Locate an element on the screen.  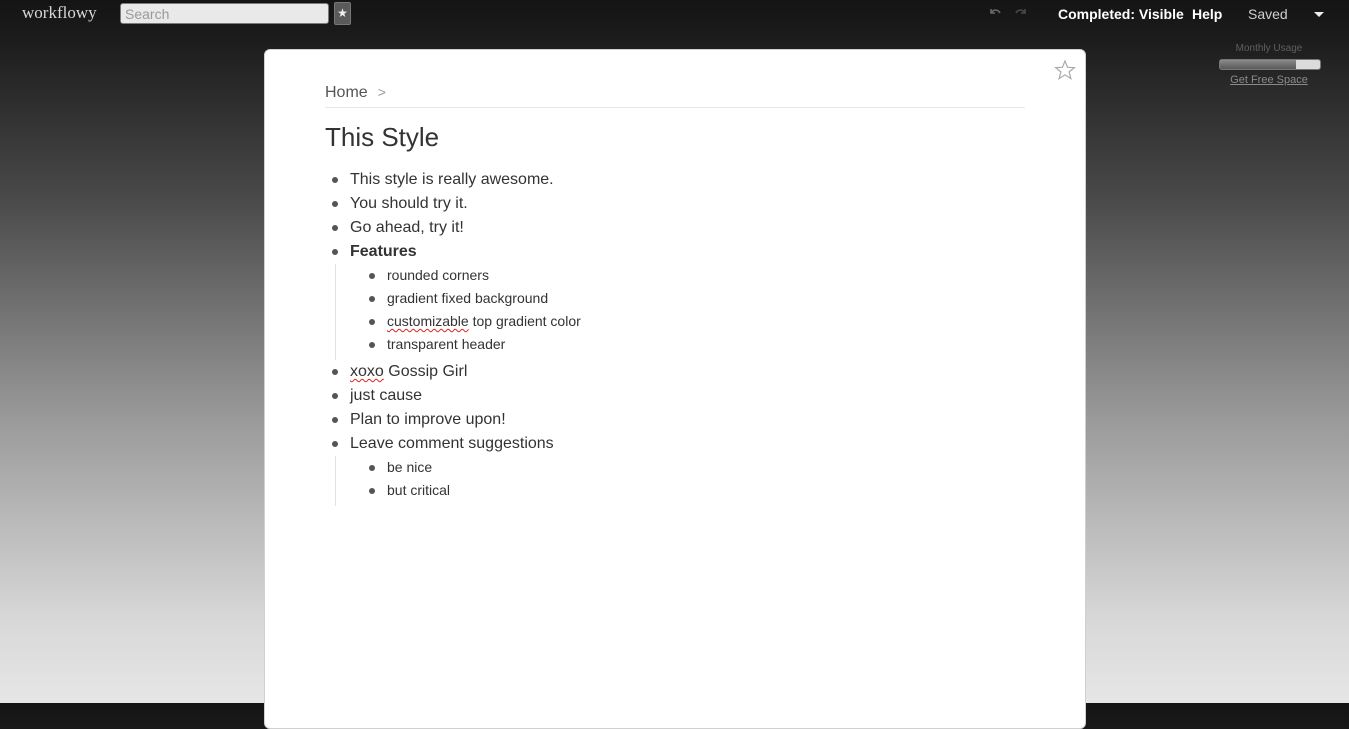
item-text: You should try it. is located at coordinates (409, 203).